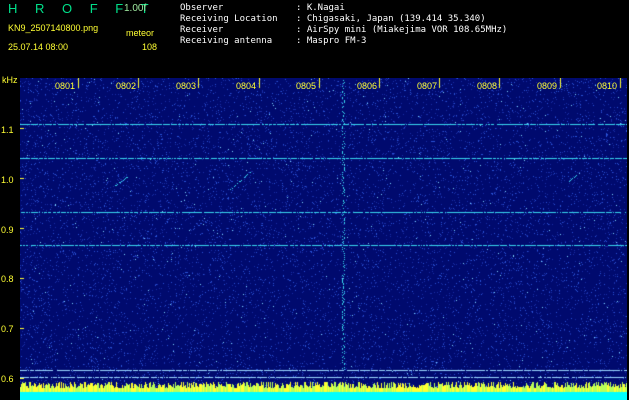 This screenshot has width=629, height=400. What do you see at coordinates (135, 8) in the screenshot?
I see `version-label: 1.00f` at bounding box center [135, 8].